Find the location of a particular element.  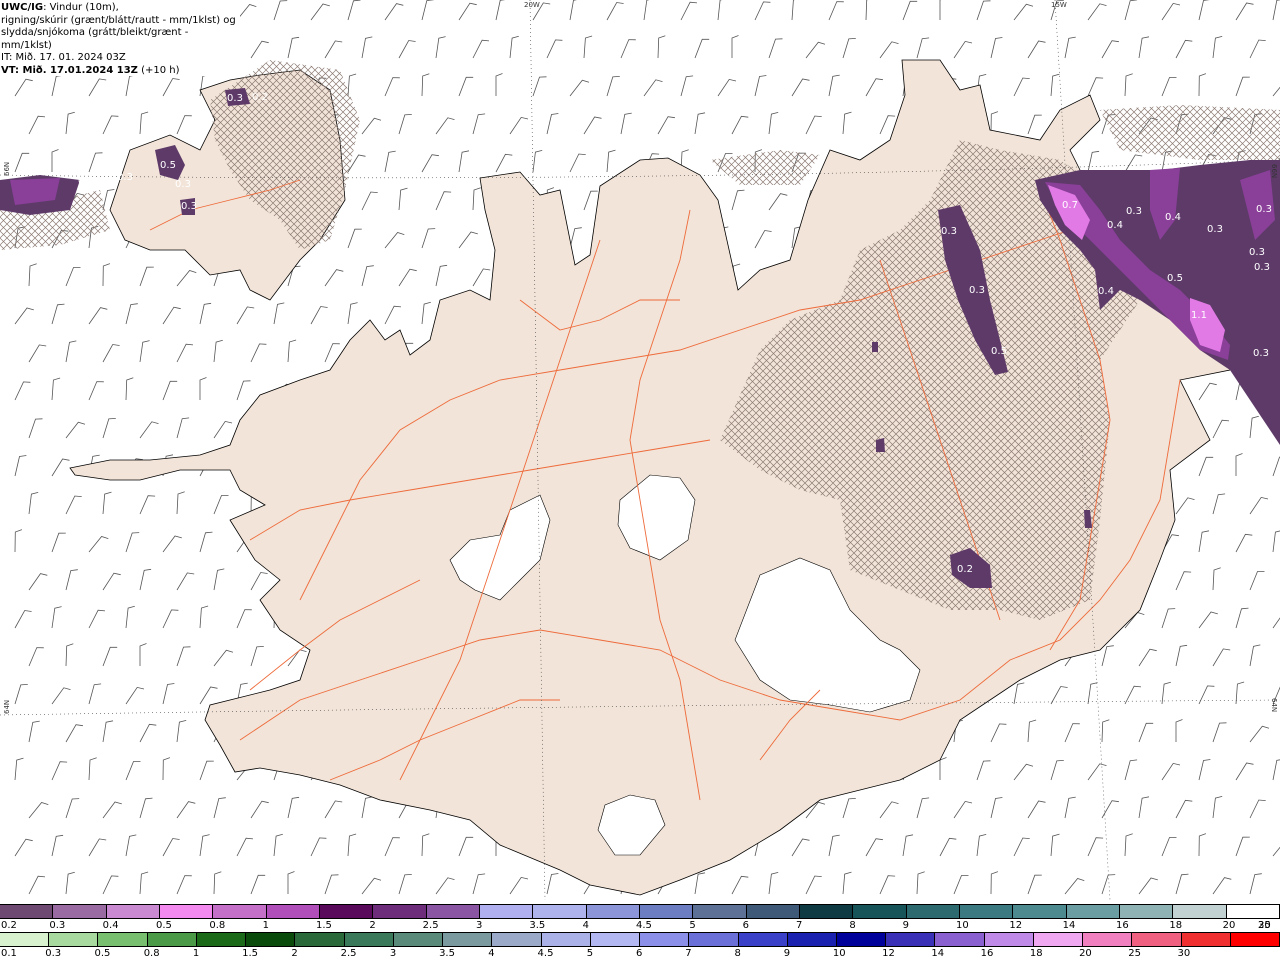

legend-label: 0.4 is located at coordinates (110, 925).